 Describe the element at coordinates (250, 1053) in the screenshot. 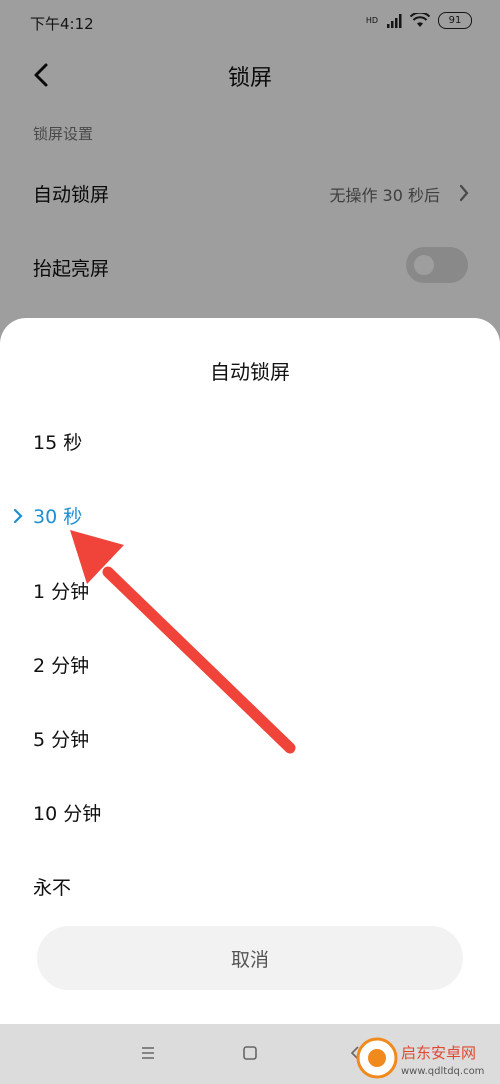

I see `home-icon` at that location.